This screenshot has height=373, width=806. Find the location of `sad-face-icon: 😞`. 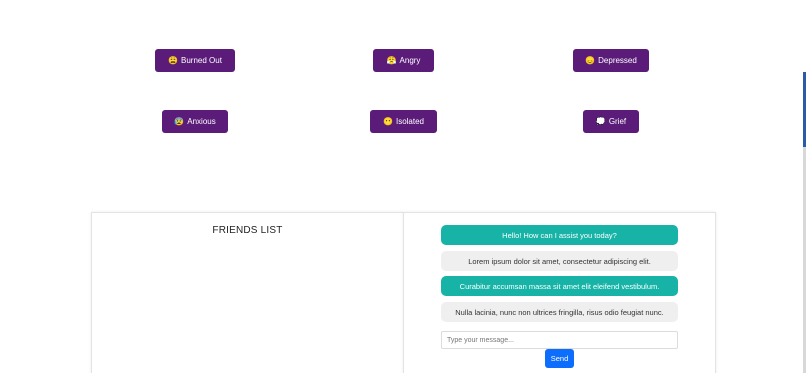

sad-face-icon: 😞 is located at coordinates (590, 60).